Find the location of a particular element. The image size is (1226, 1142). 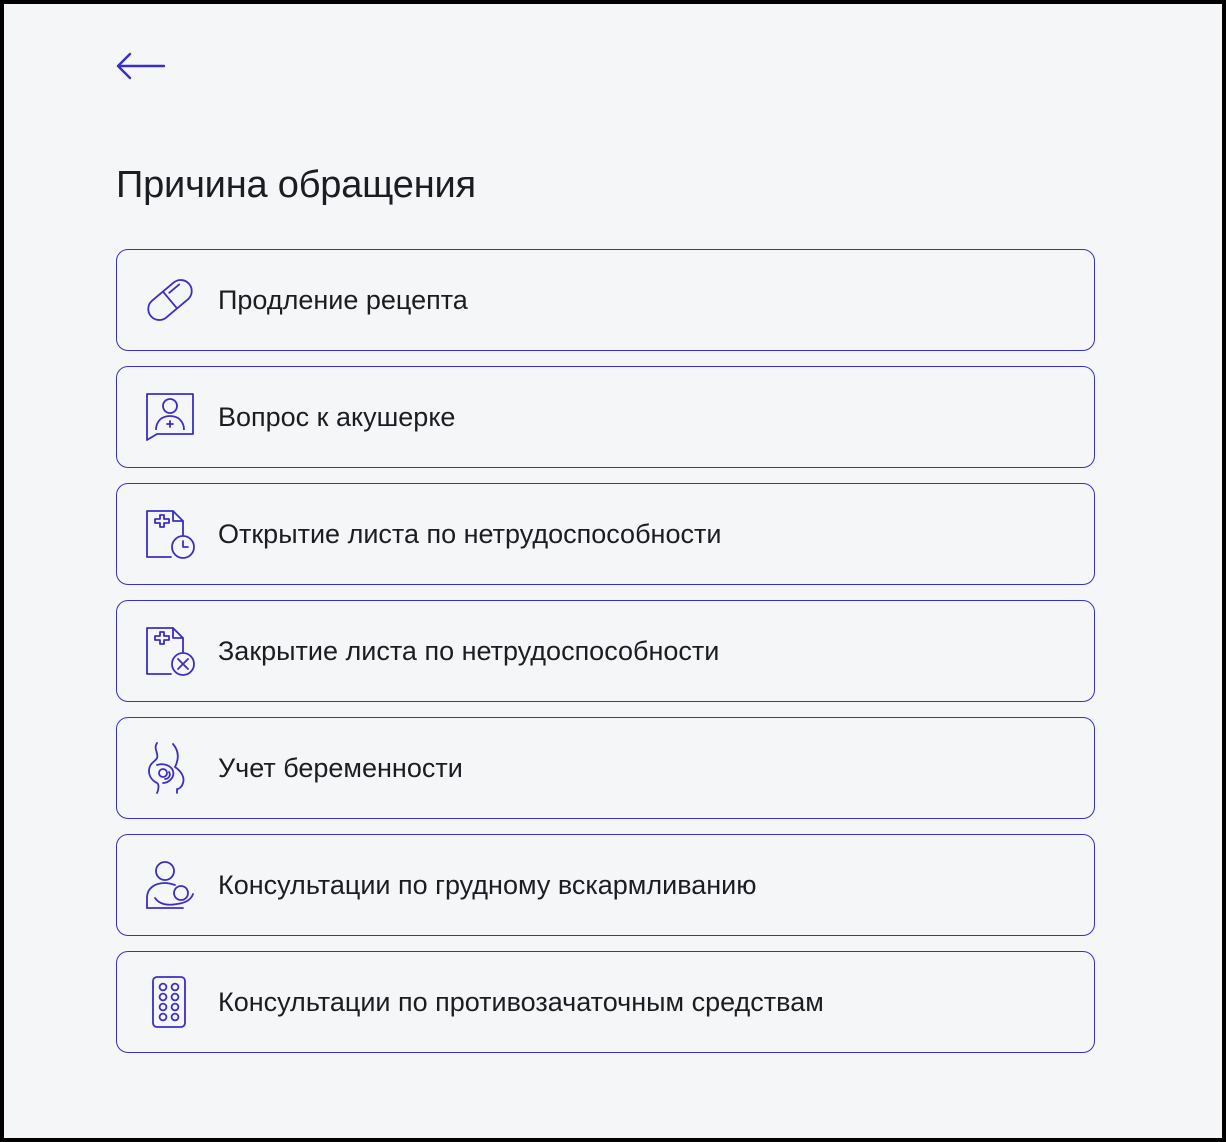

breastfeeding-icon is located at coordinates (171, 885).